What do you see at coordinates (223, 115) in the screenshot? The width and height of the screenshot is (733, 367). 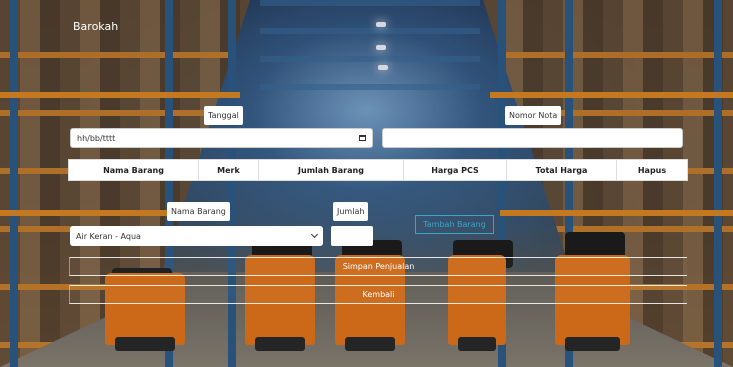 I see `date-label: Tanggal` at bounding box center [223, 115].